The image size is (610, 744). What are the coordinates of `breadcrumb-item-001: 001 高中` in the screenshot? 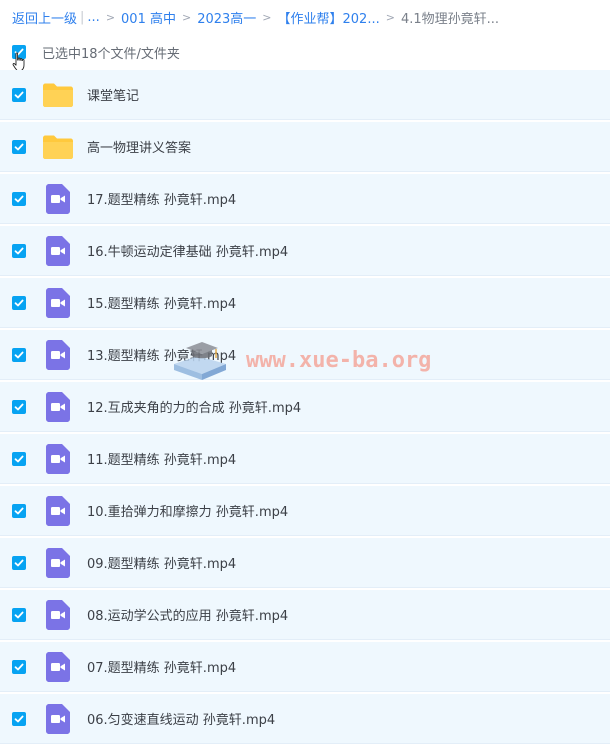 It's located at (148, 17).